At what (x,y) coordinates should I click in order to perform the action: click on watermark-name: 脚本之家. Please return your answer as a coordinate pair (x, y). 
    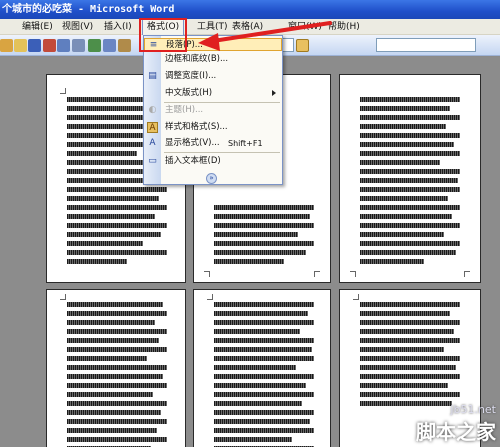
    Looking at the image, I should click on (456, 432).